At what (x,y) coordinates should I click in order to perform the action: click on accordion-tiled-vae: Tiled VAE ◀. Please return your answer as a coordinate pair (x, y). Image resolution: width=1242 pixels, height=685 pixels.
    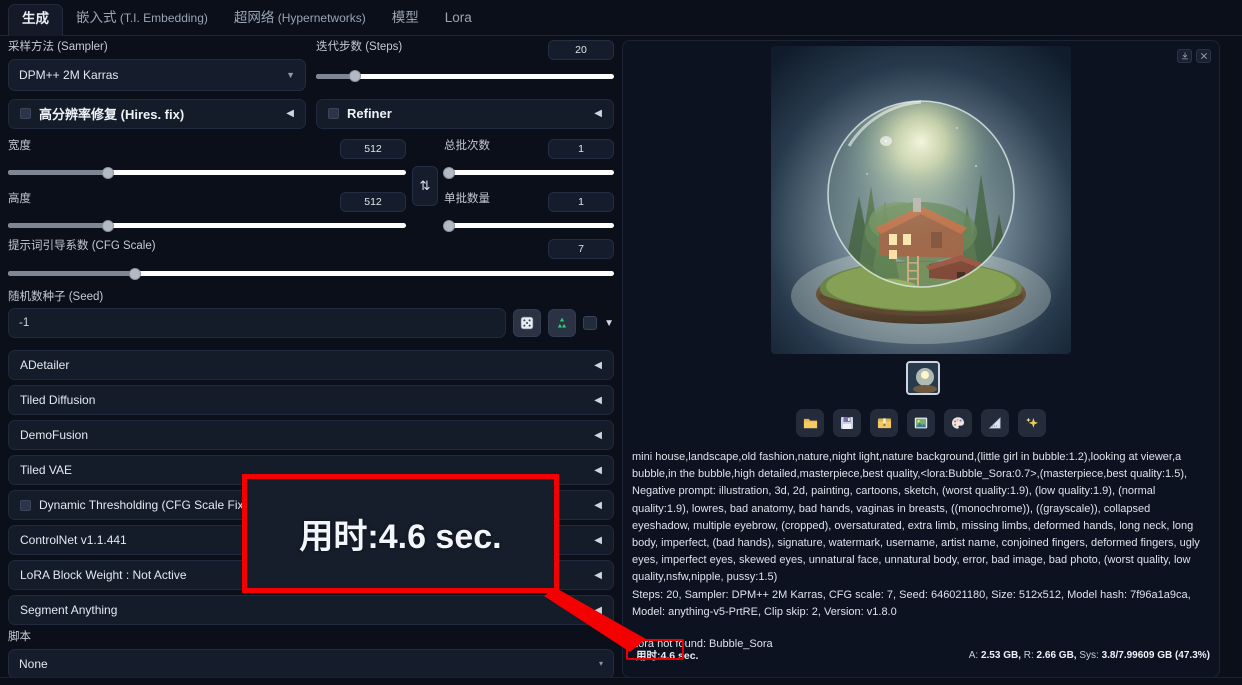
    Looking at the image, I should click on (311, 470).